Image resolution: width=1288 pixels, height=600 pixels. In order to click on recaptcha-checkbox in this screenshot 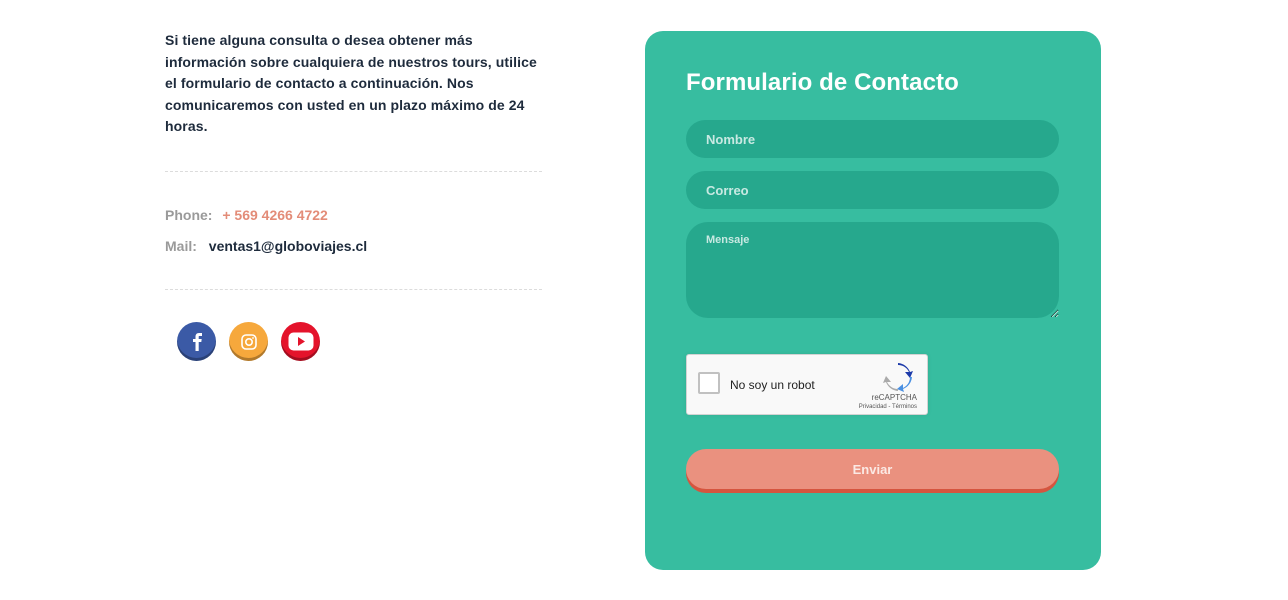, I will do `click(709, 383)`.